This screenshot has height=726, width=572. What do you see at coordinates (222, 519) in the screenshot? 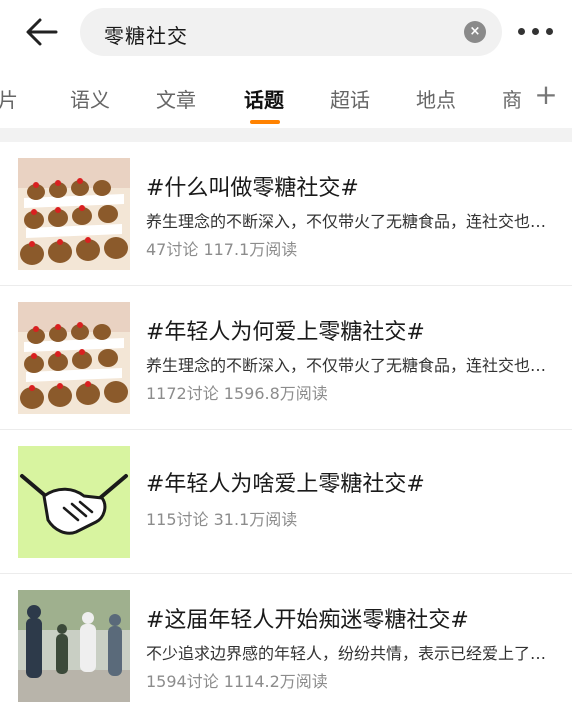
I see `topic-stats: 115讨论 31.1万阅读` at bounding box center [222, 519].